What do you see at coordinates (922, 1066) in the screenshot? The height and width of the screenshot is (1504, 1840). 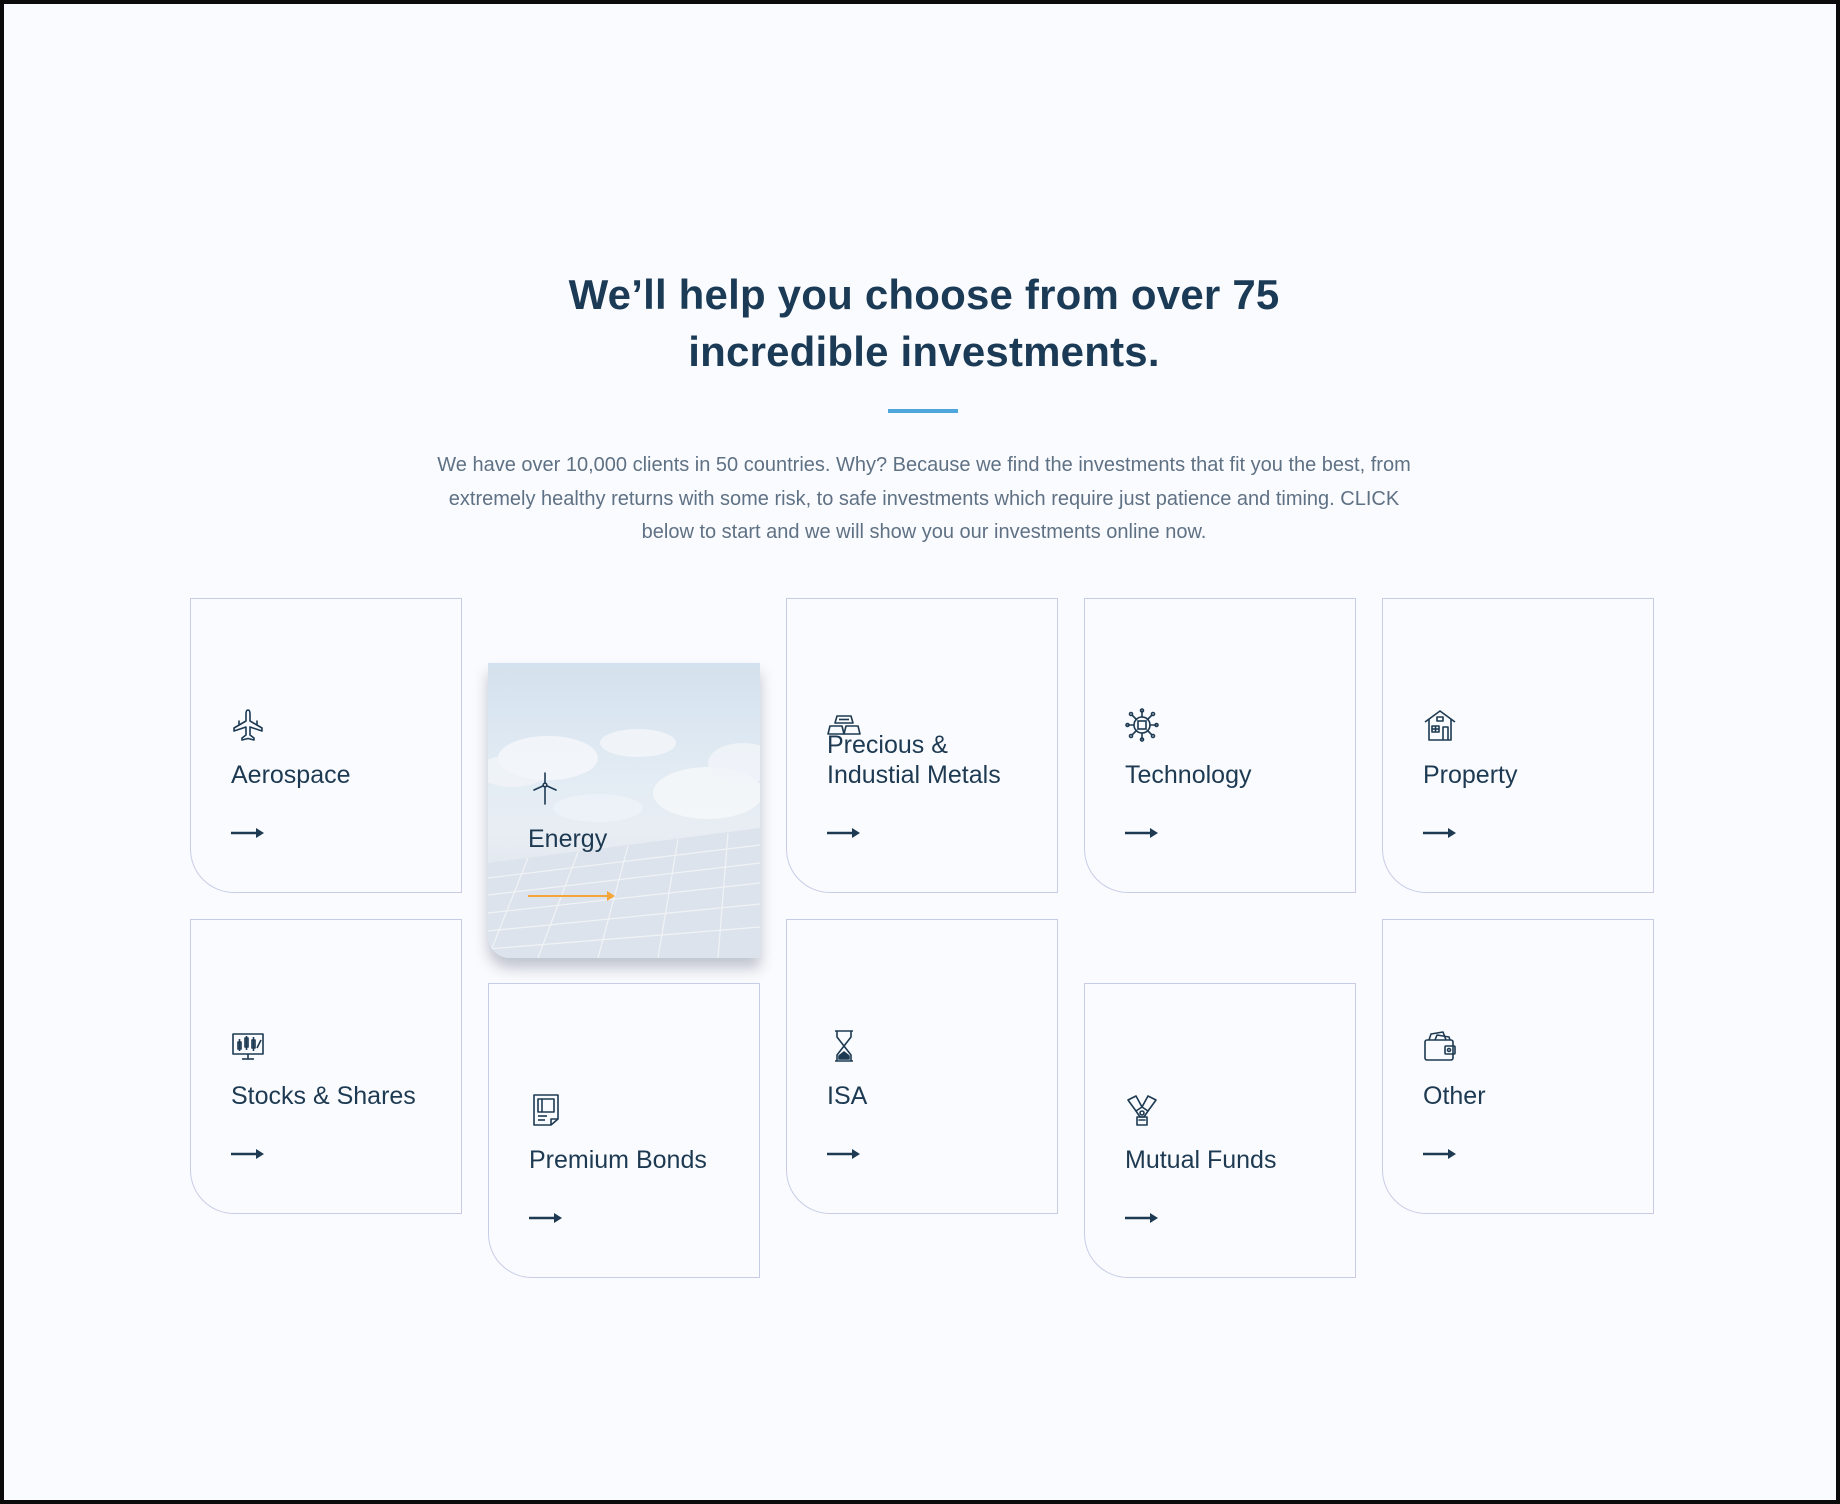 I see `category-card-isa: ISA` at bounding box center [922, 1066].